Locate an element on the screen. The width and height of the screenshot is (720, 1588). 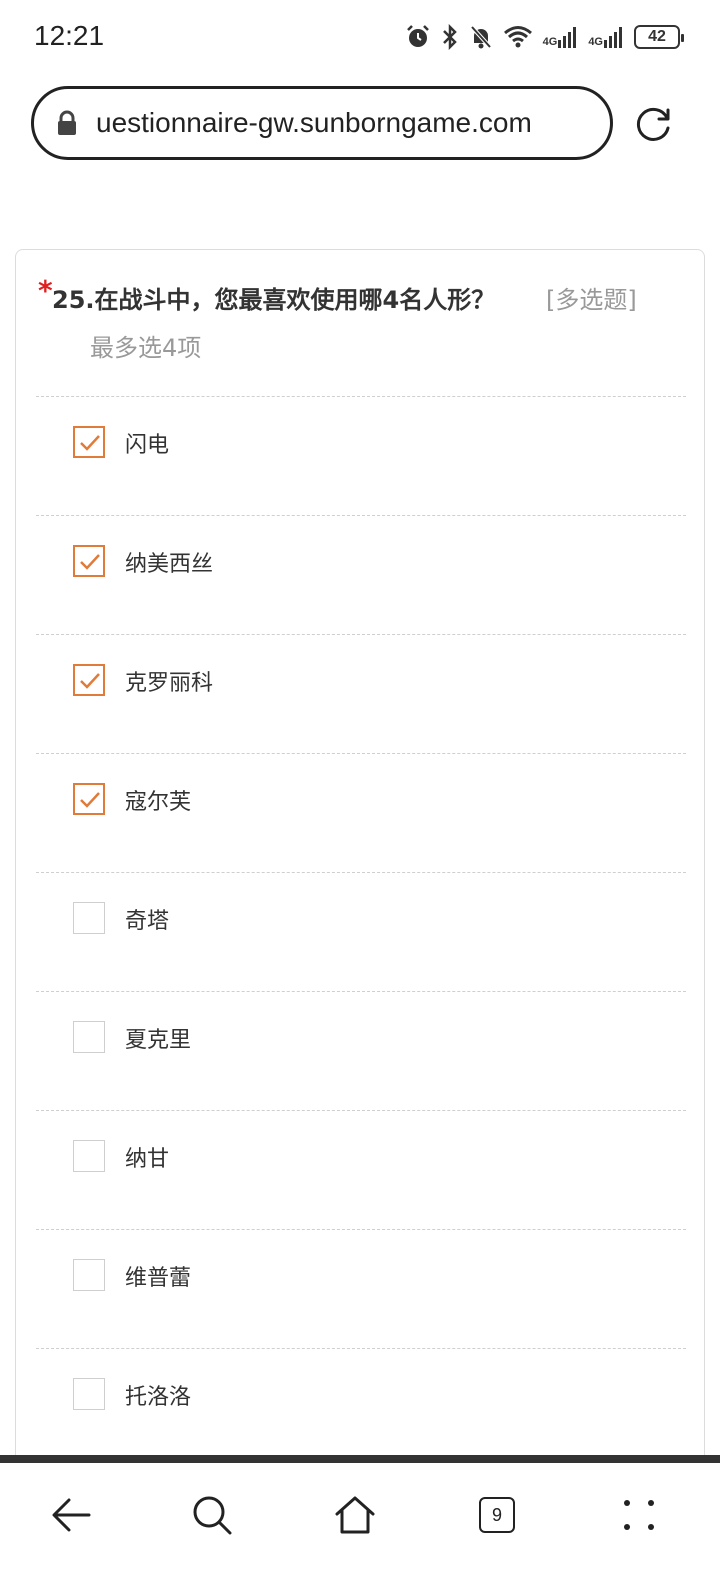
option-label: 纳甘 is located at coordinates (147, 1157).